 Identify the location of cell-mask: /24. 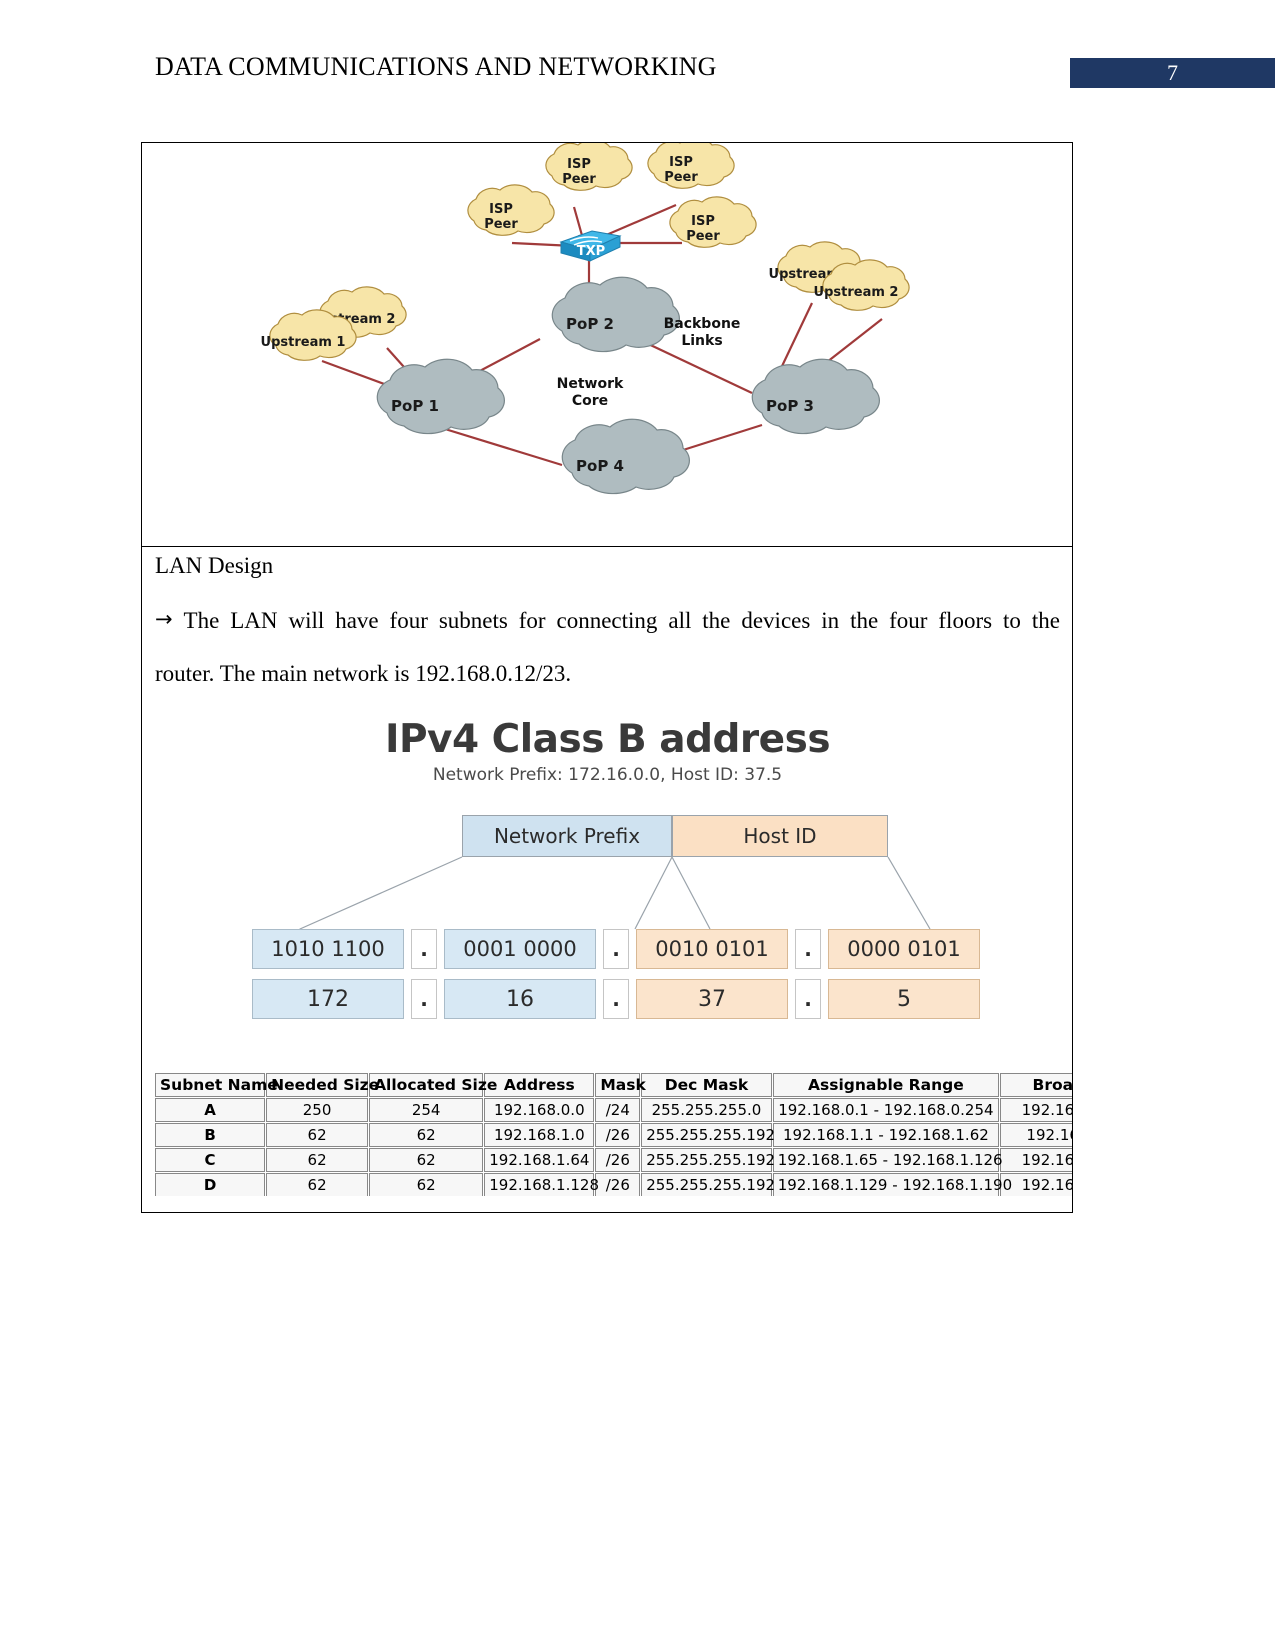
(618, 1110).